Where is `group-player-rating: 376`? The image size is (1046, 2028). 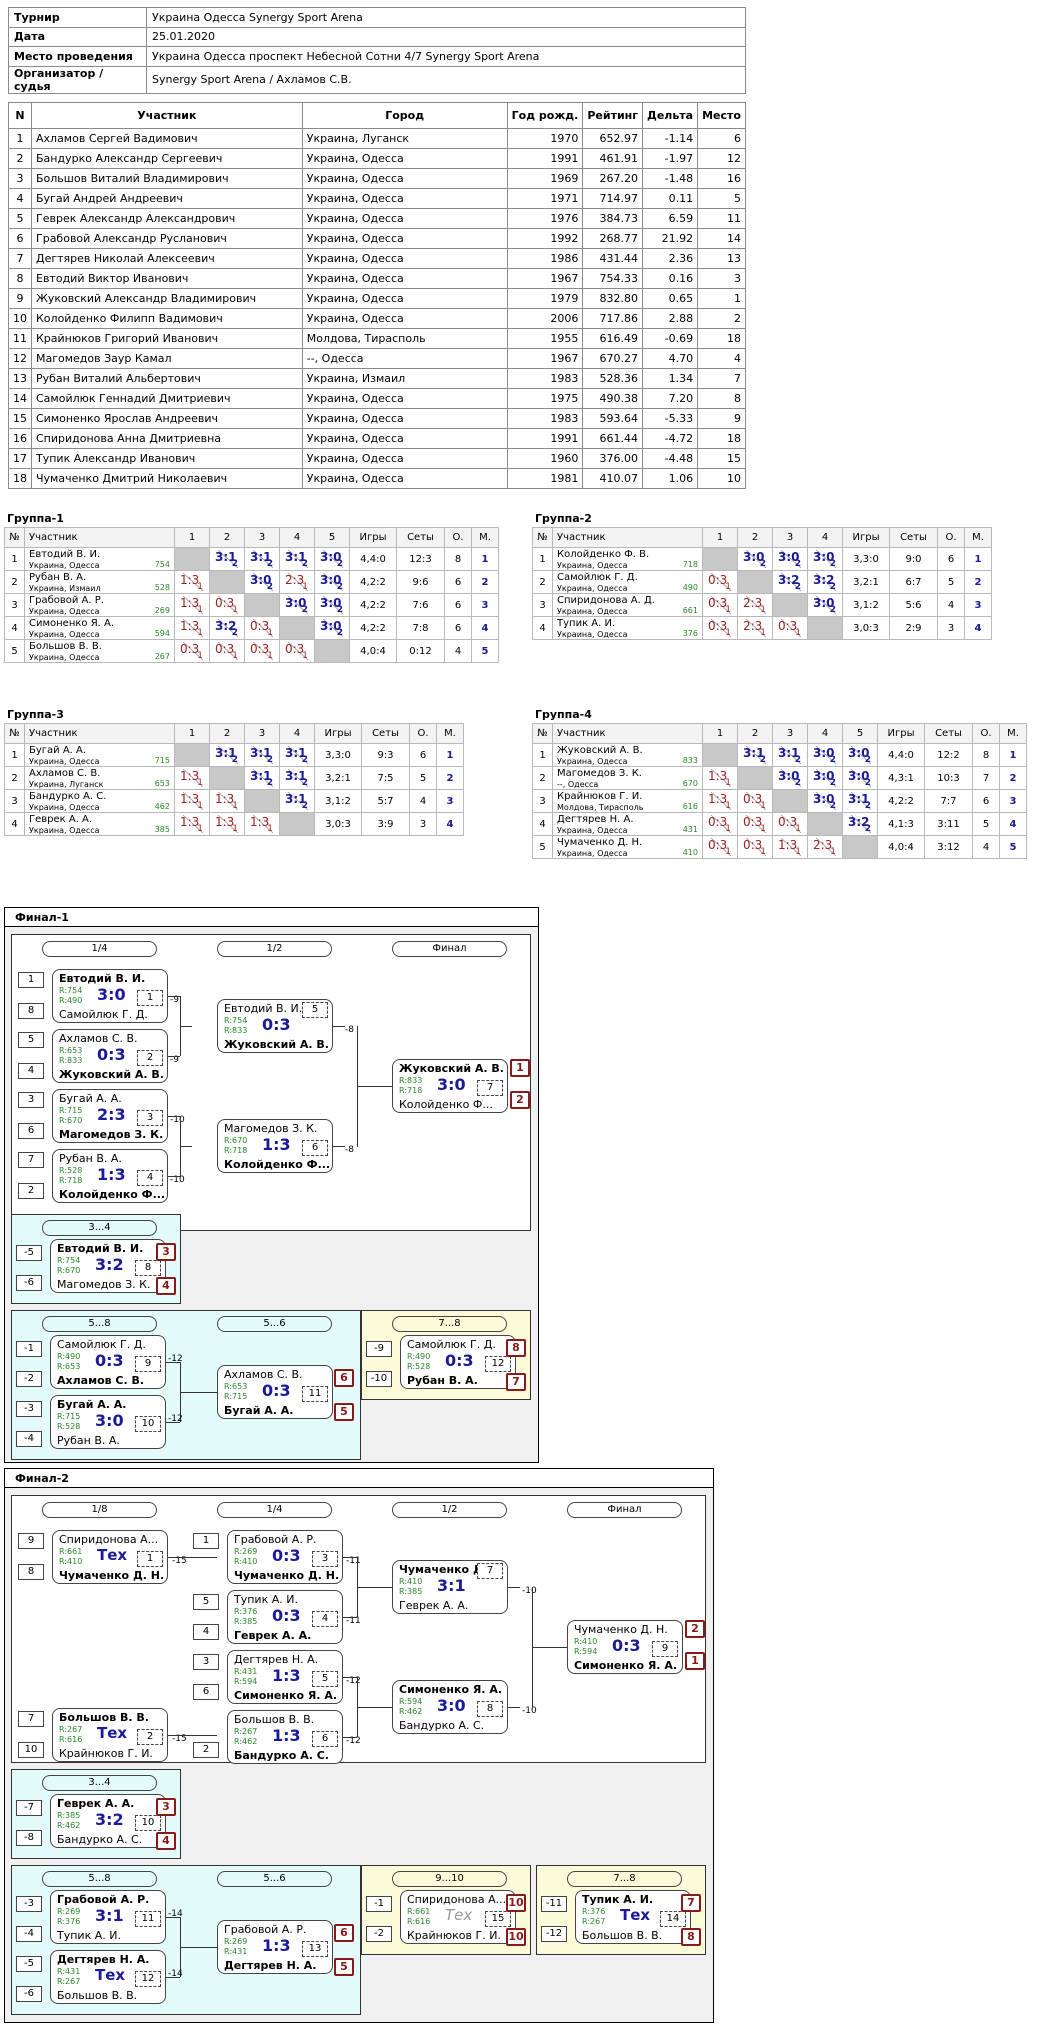 group-player-rating: 376 is located at coordinates (690, 633).